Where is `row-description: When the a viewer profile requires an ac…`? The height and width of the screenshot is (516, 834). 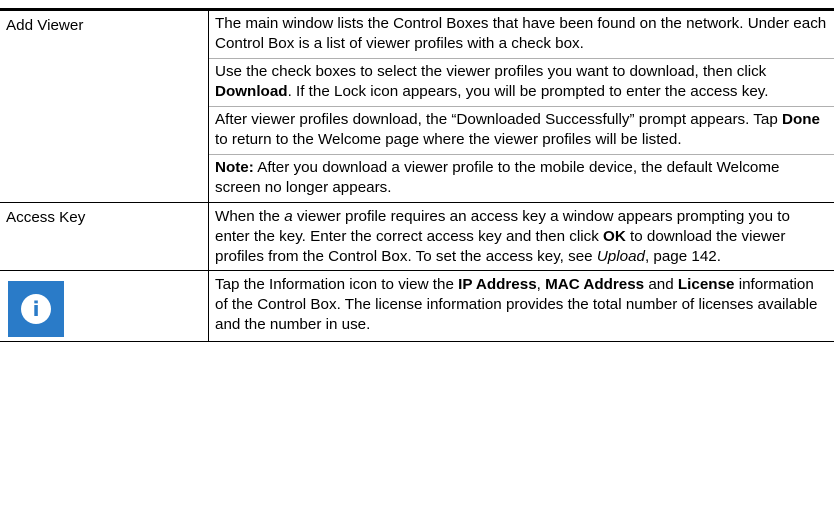 row-description: When the a viewer profile requires an ac… is located at coordinates (521, 236).